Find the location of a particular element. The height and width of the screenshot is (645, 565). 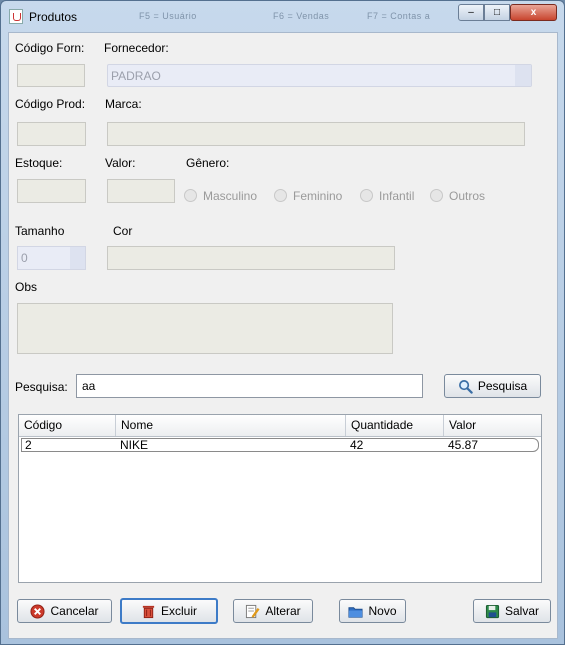

fornecedor-value: PADRAO is located at coordinates (136, 76).